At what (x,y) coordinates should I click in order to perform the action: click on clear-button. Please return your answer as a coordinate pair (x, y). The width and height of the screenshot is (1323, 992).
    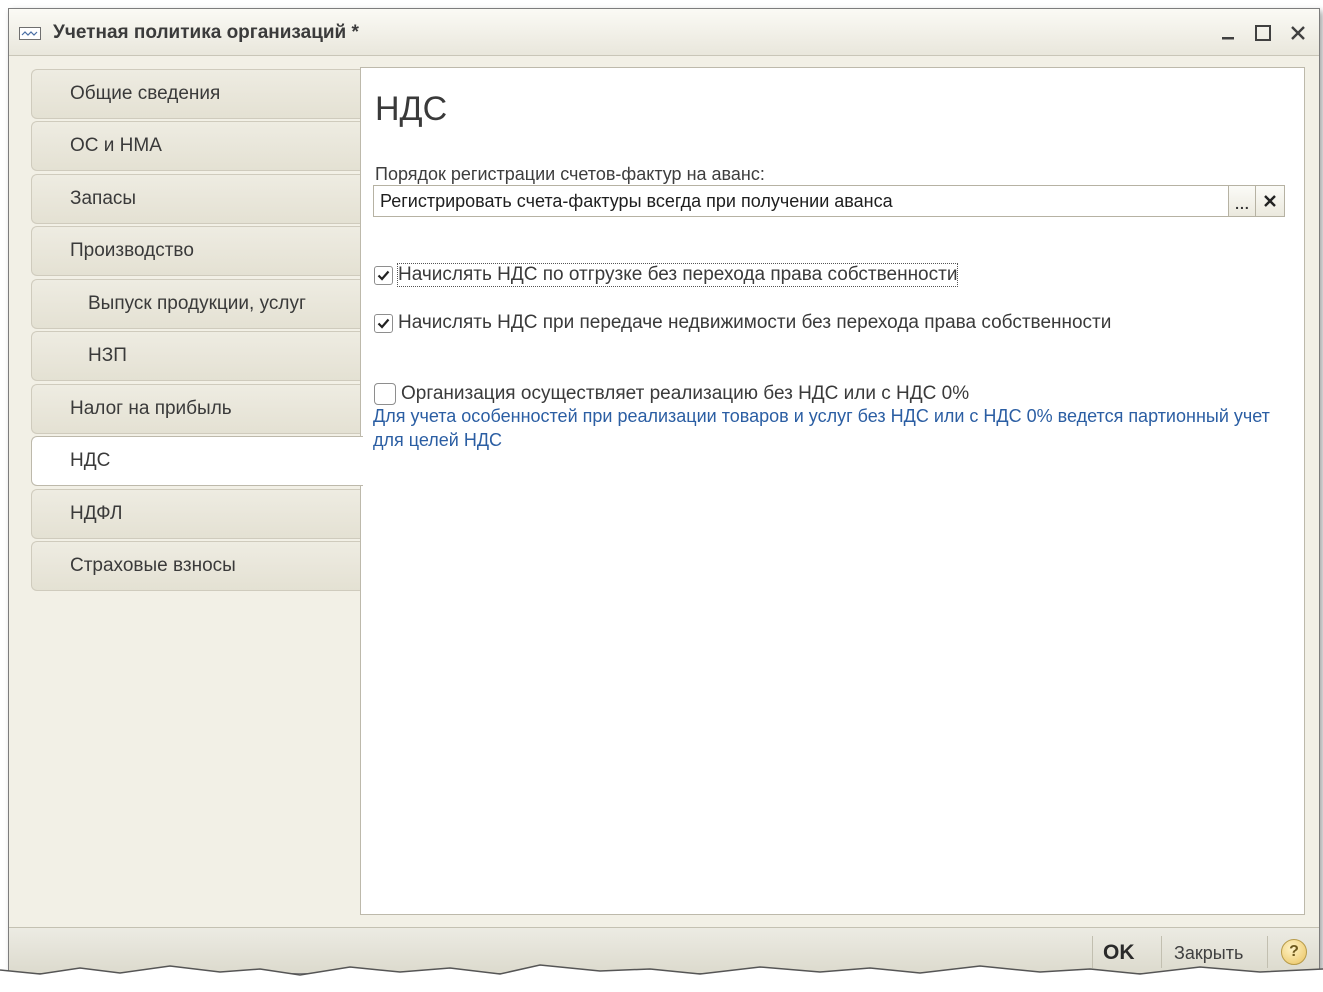
    Looking at the image, I should click on (1269, 201).